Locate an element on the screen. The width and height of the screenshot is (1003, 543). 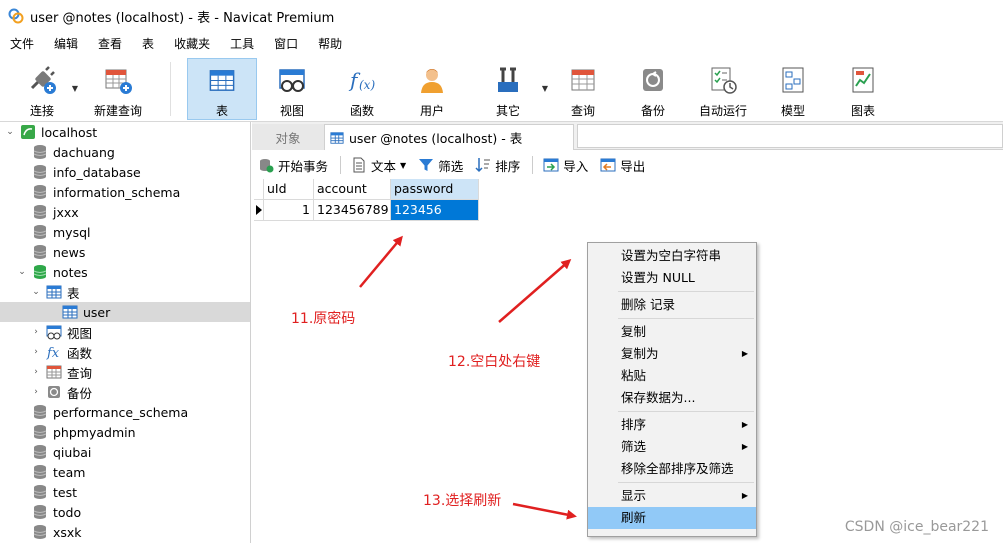
database-open-icon is located at coordinates (40, 272).